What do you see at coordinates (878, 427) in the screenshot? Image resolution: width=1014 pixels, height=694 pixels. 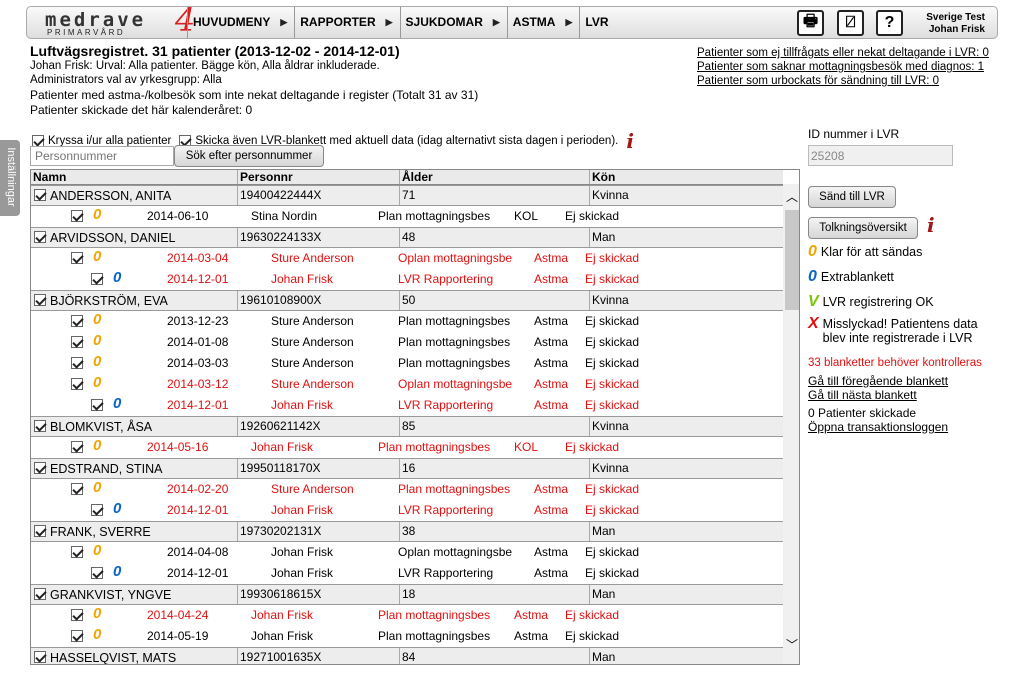 I see `transaction-log-link: Öppna transaktionsloggen` at bounding box center [878, 427].